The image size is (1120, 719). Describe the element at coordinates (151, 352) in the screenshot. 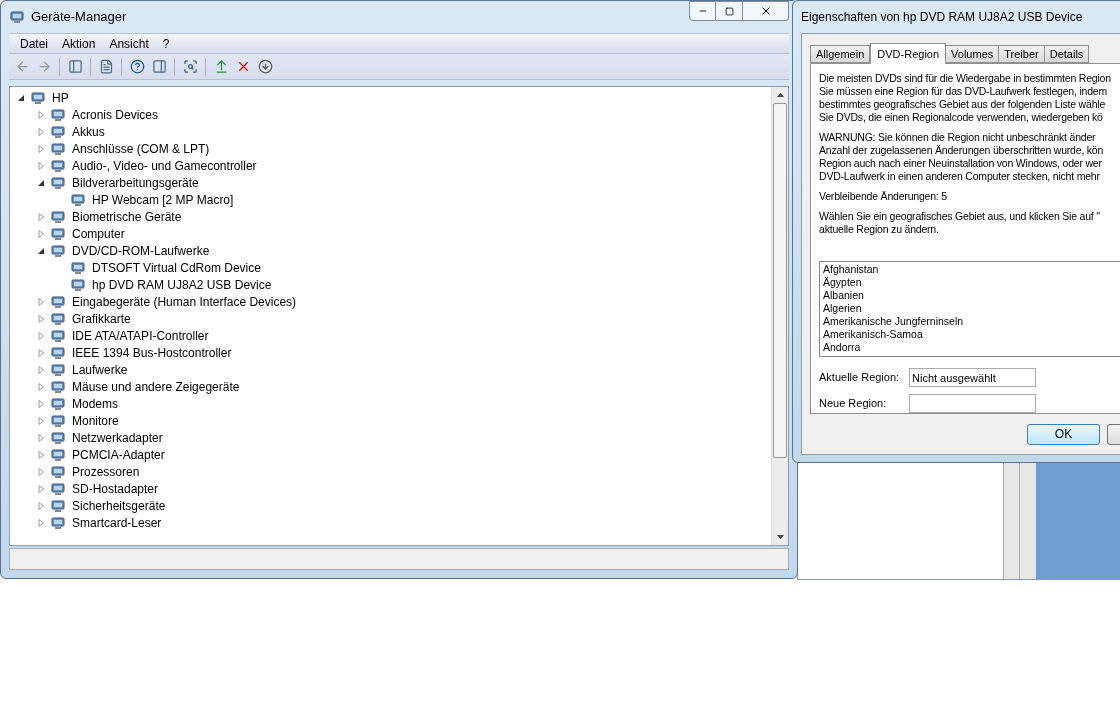

I see `tree-item: IEEE 1394 Bus-Hostcontroller` at that location.